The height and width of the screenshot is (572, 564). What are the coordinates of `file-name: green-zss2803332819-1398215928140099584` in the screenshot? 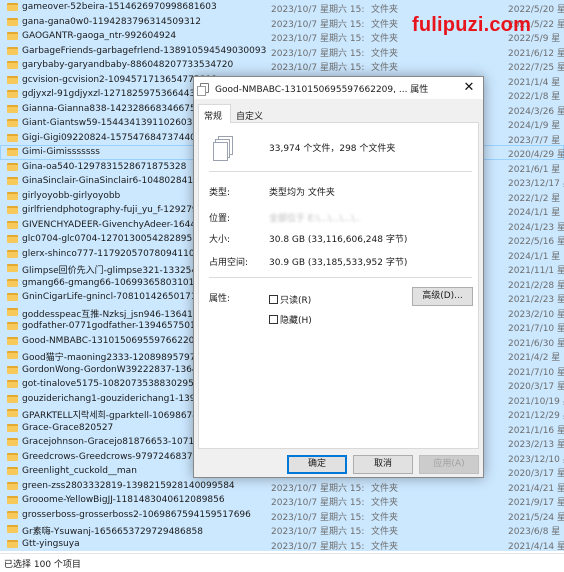 It's located at (128, 485).